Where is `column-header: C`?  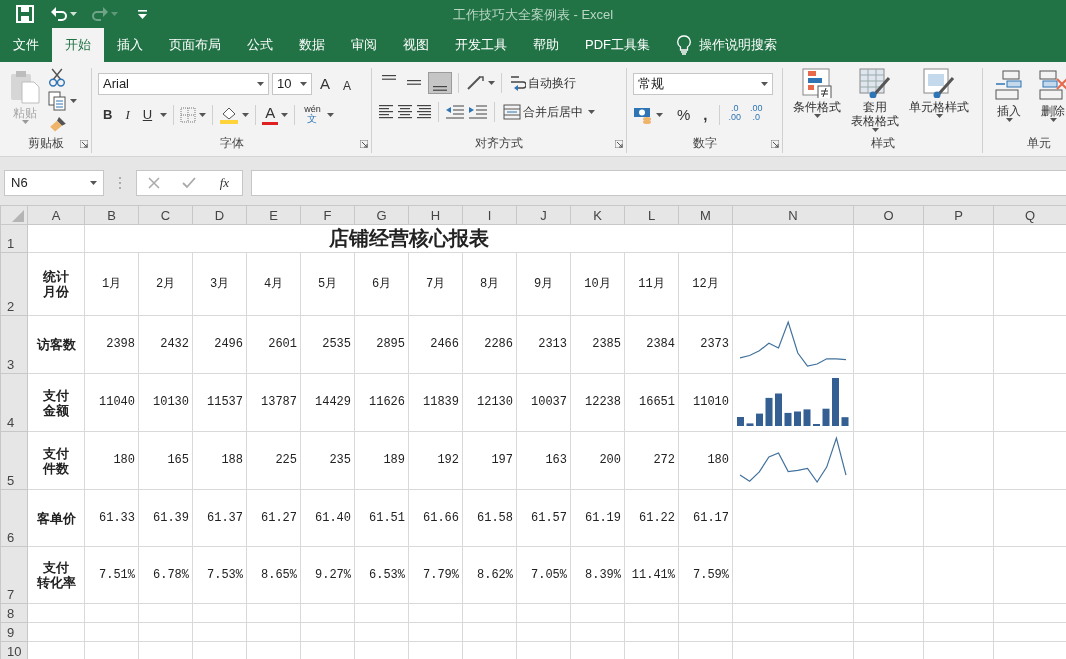
column-header: C is located at coordinates (165, 215).